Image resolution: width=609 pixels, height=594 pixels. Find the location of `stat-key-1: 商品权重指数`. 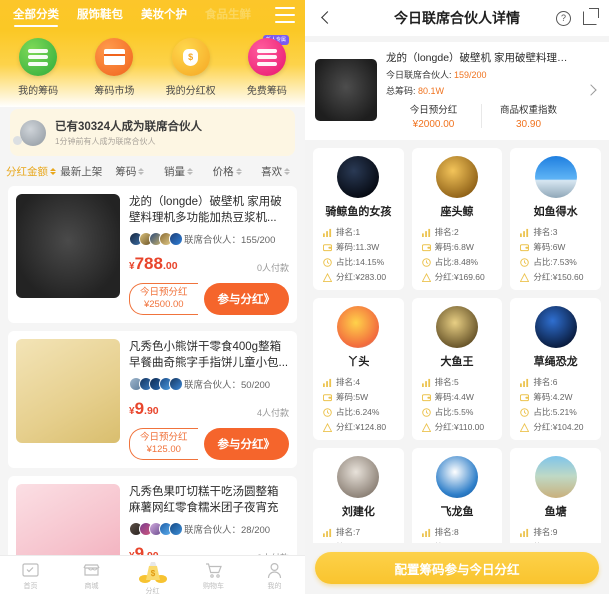

stat-key-1: 商品权重指数 is located at coordinates (528, 110).